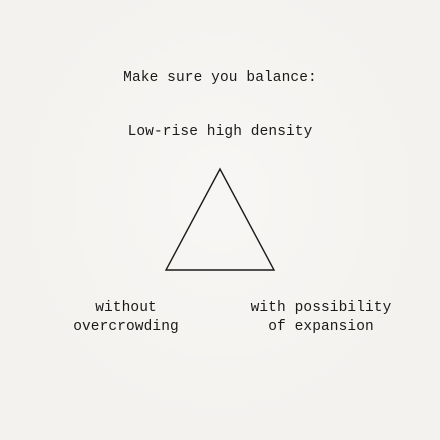 The image size is (440, 440). Describe the element at coordinates (321, 327) in the screenshot. I see `vertex-label-bottom-right-line-2: of expansion` at that location.